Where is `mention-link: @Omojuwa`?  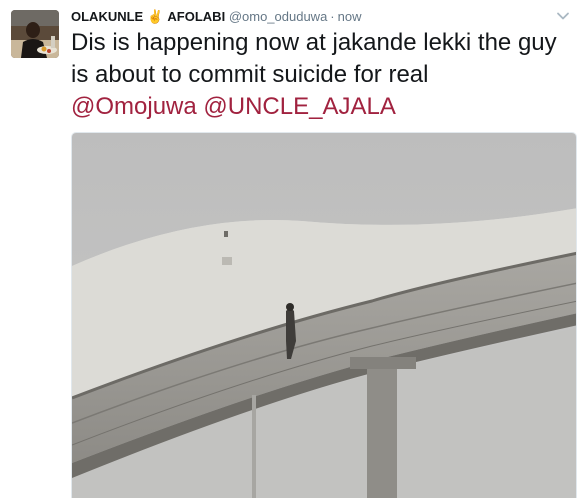 mention-link: @Omojuwa is located at coordinates (134, 106).